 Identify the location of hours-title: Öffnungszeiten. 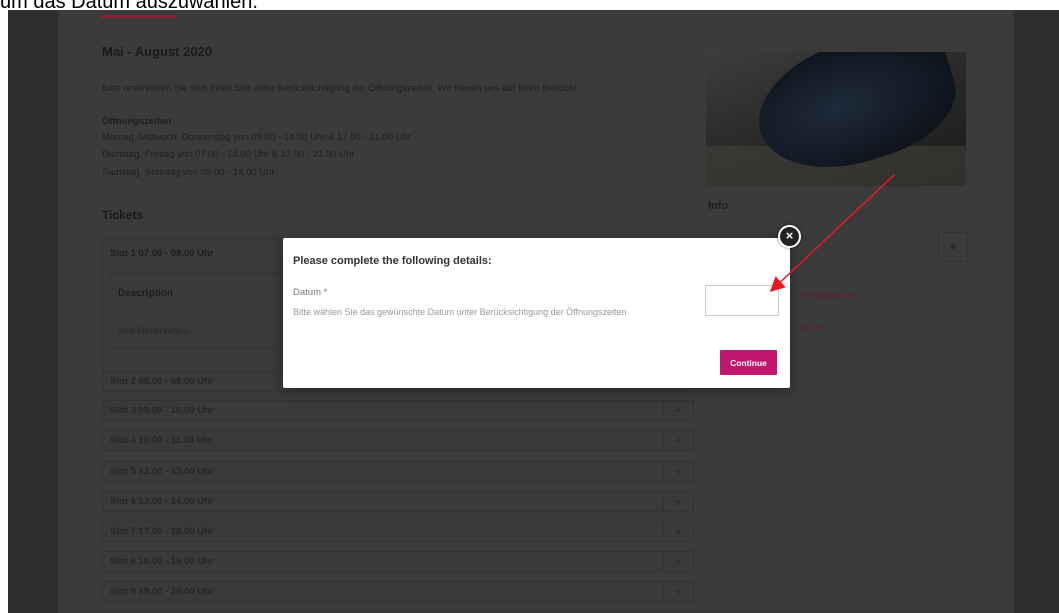
(137, 121).